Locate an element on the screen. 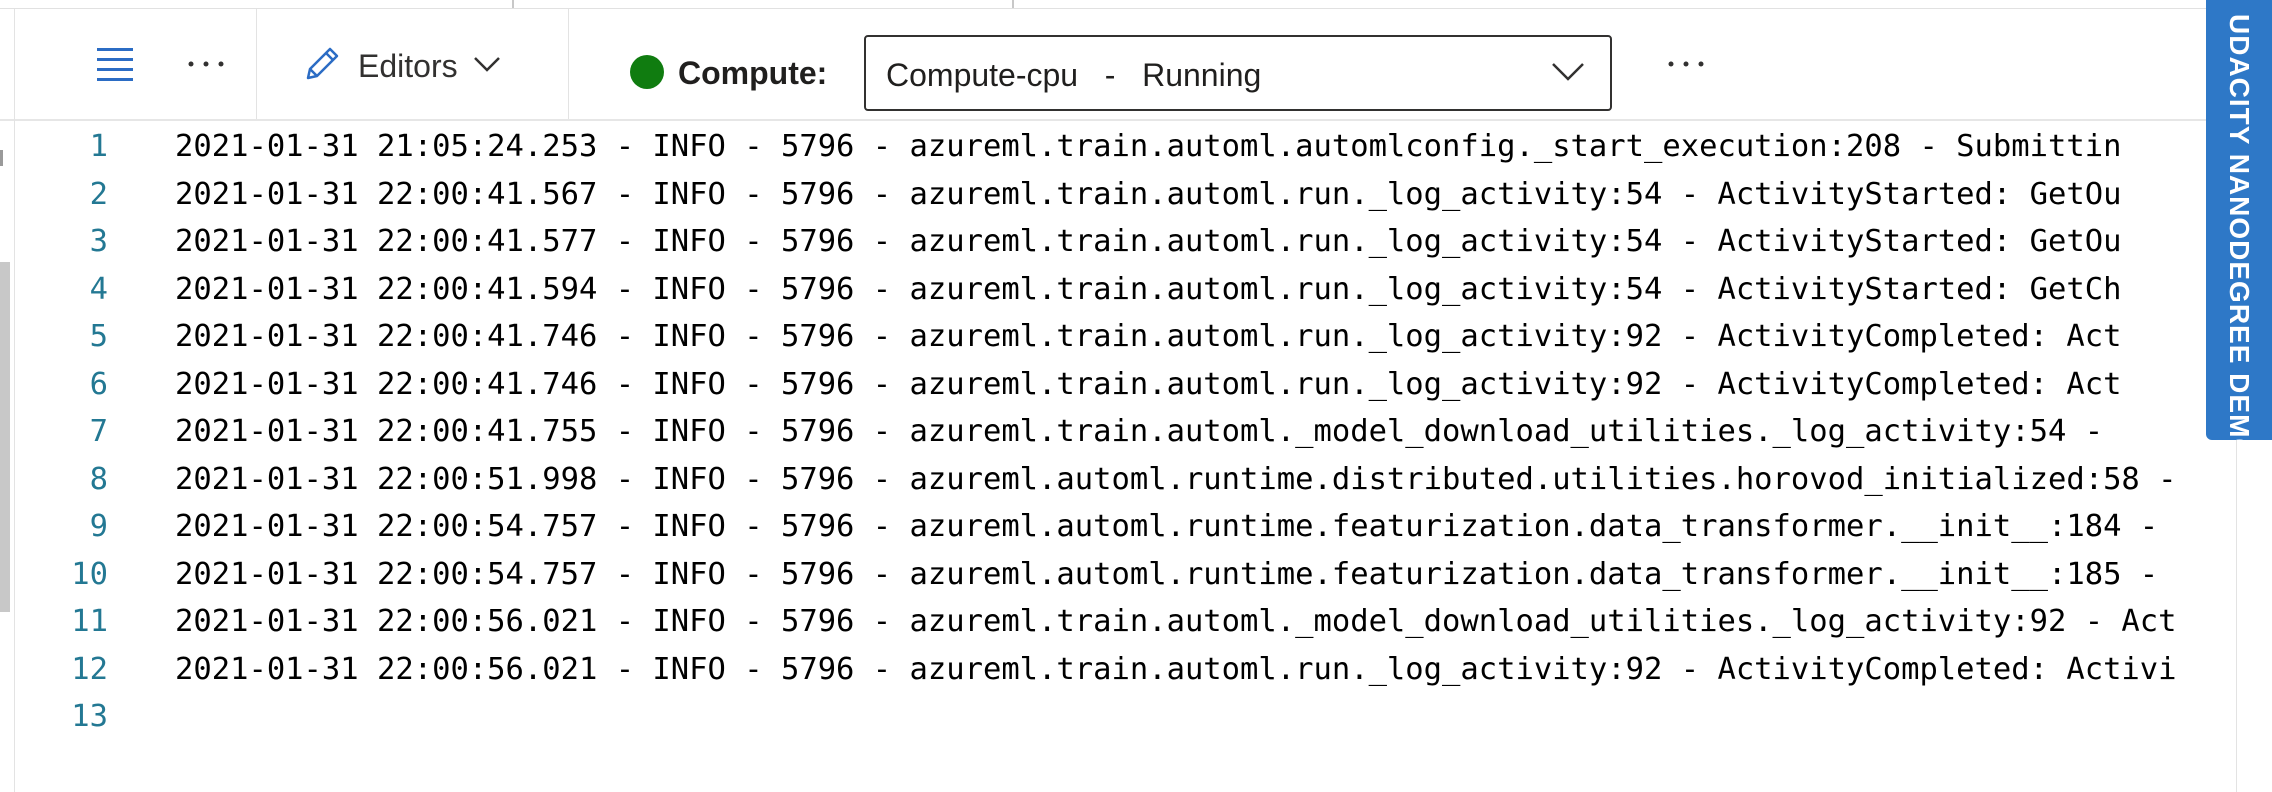 This screenshot has width=2272, height=792. udacity-banner: UDACITY NANODEGREE DEMO is located at coordinates (2239, 220).